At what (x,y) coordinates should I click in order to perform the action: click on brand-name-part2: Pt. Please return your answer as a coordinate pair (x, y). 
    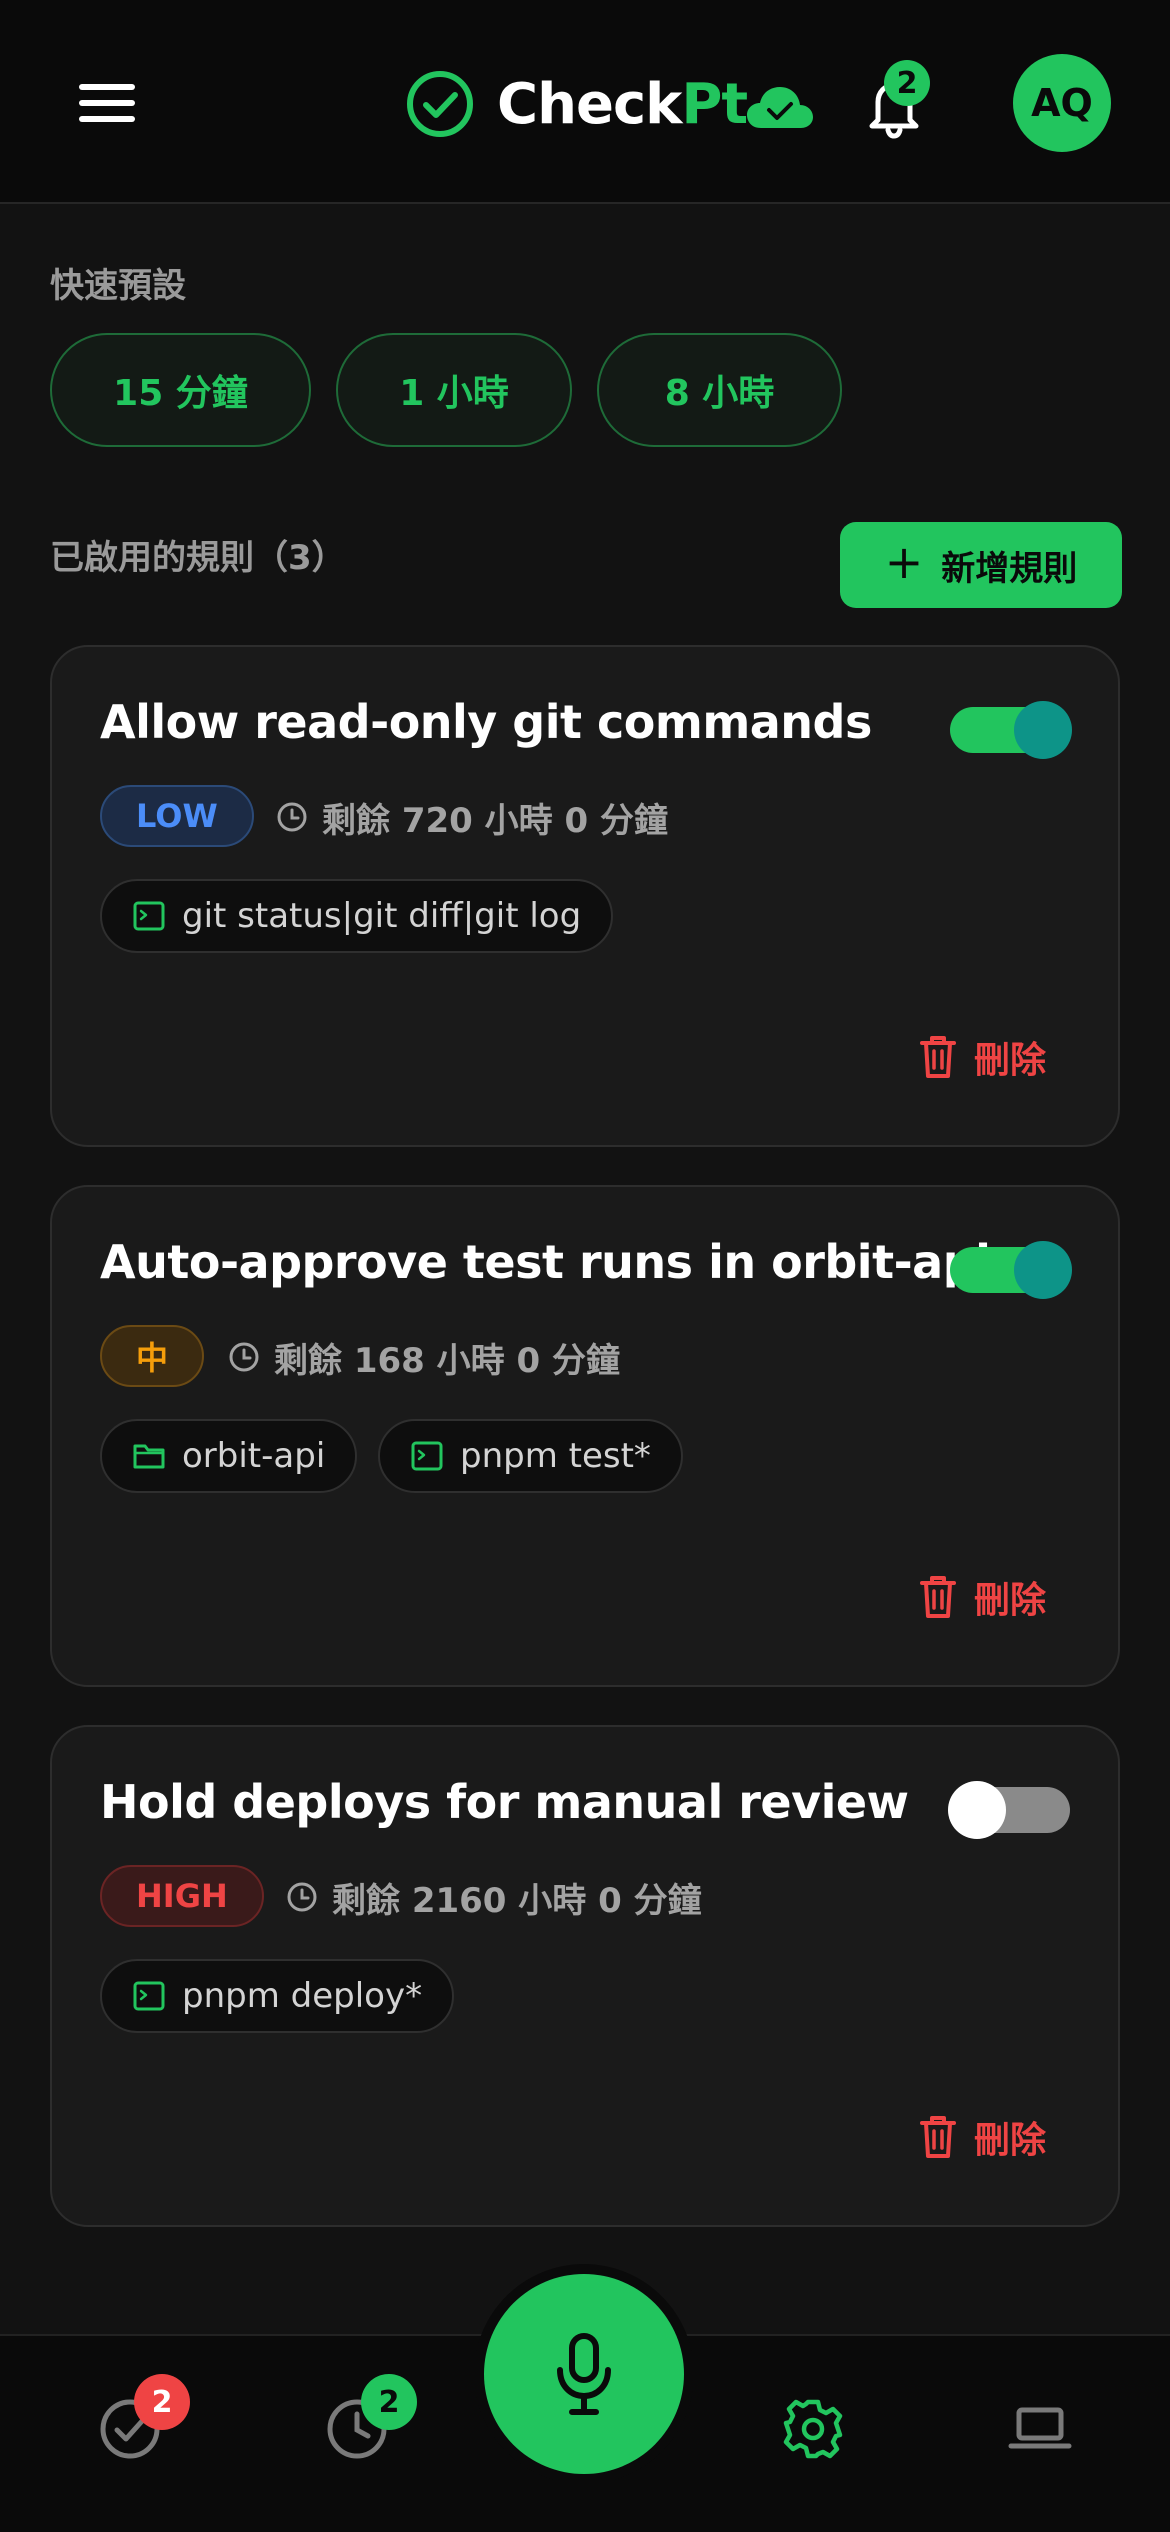
    Looking at the image, I should click on (714, 104).